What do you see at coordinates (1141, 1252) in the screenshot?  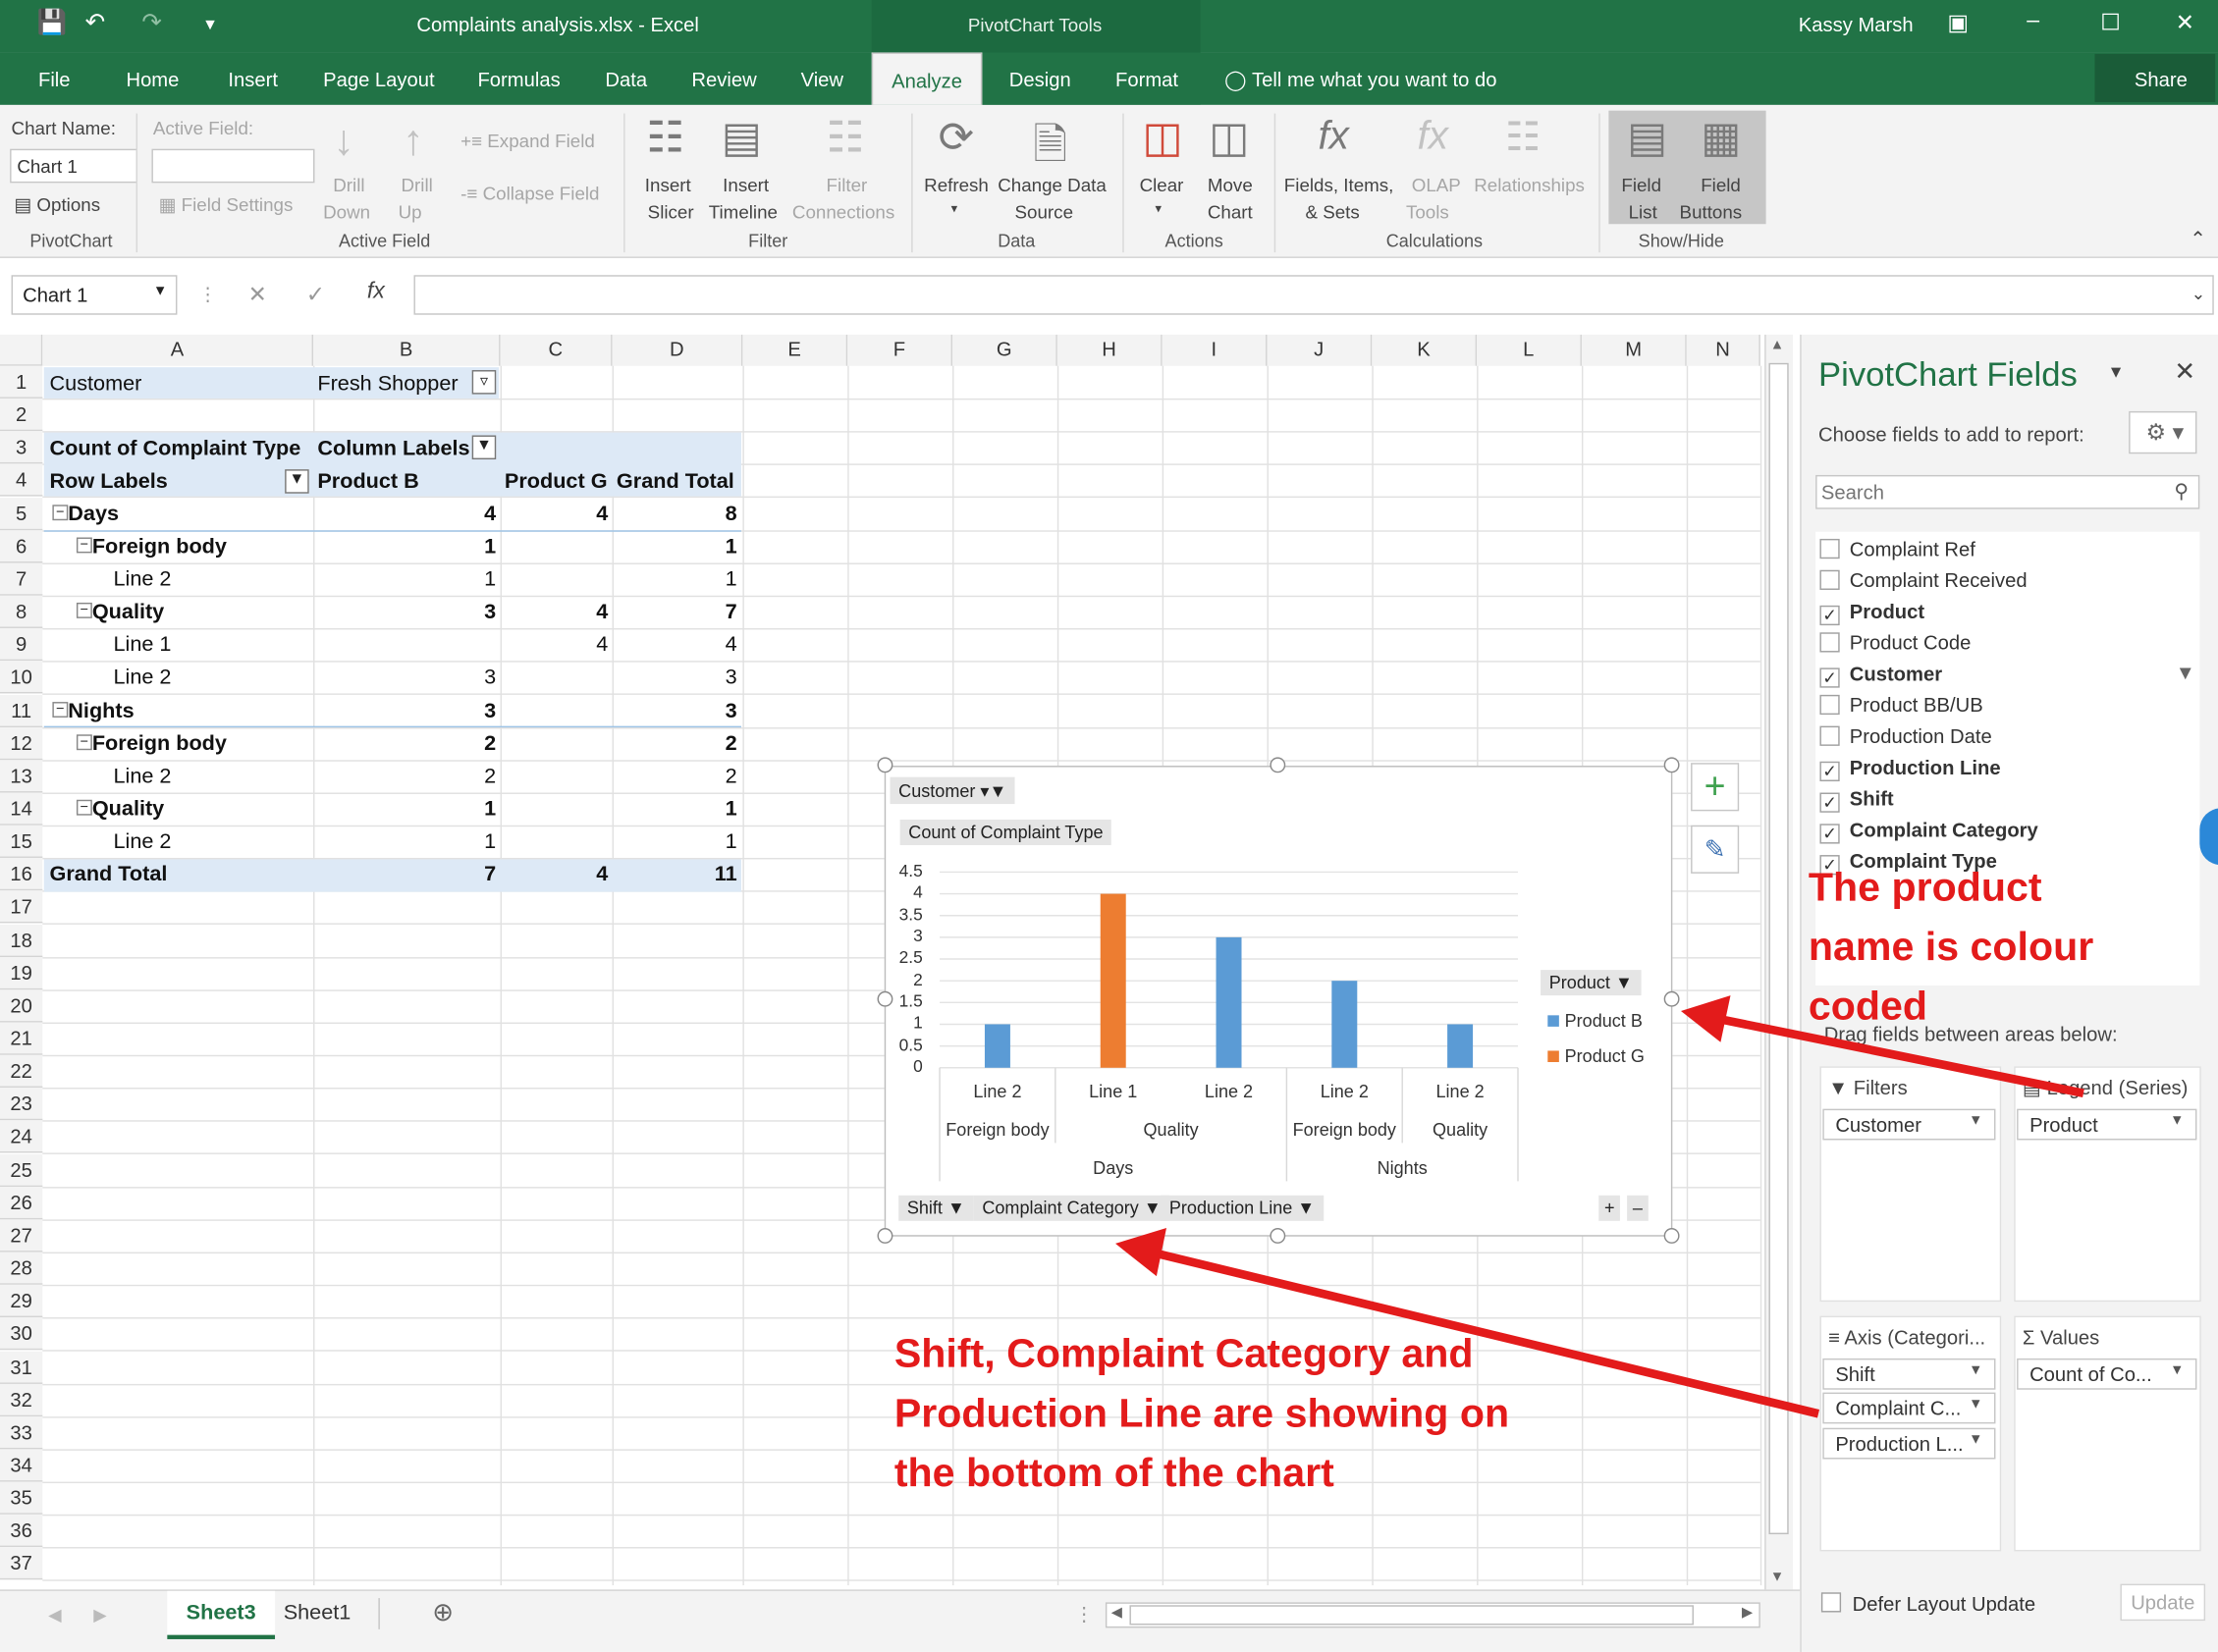 I see `arrow-head-axis` at bounding box center [1141, 1252].